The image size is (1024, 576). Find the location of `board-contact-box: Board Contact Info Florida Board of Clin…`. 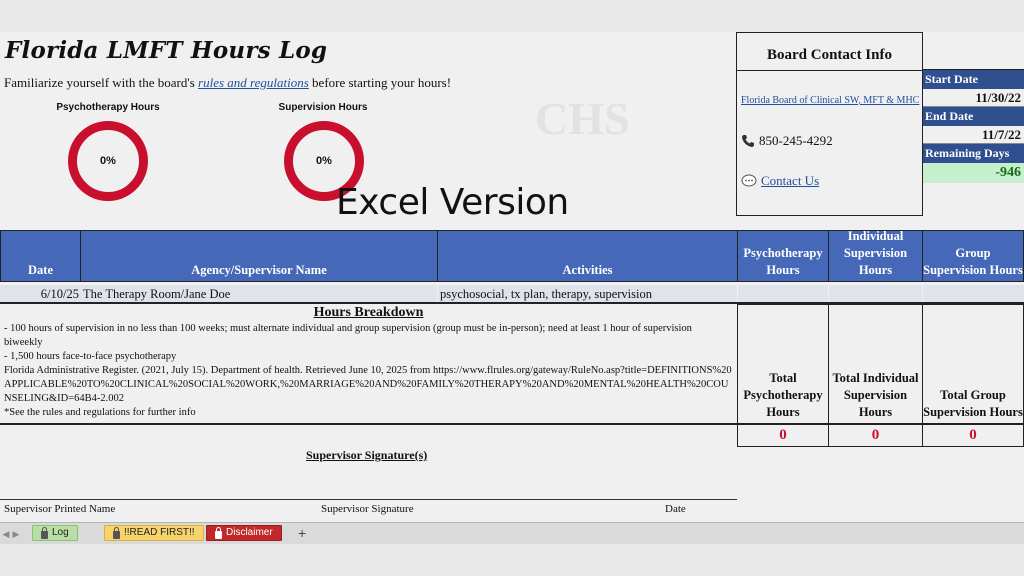

board-contact-box: Board Contact Info Florida Board of Clin… is located at coordinates (829, 124).